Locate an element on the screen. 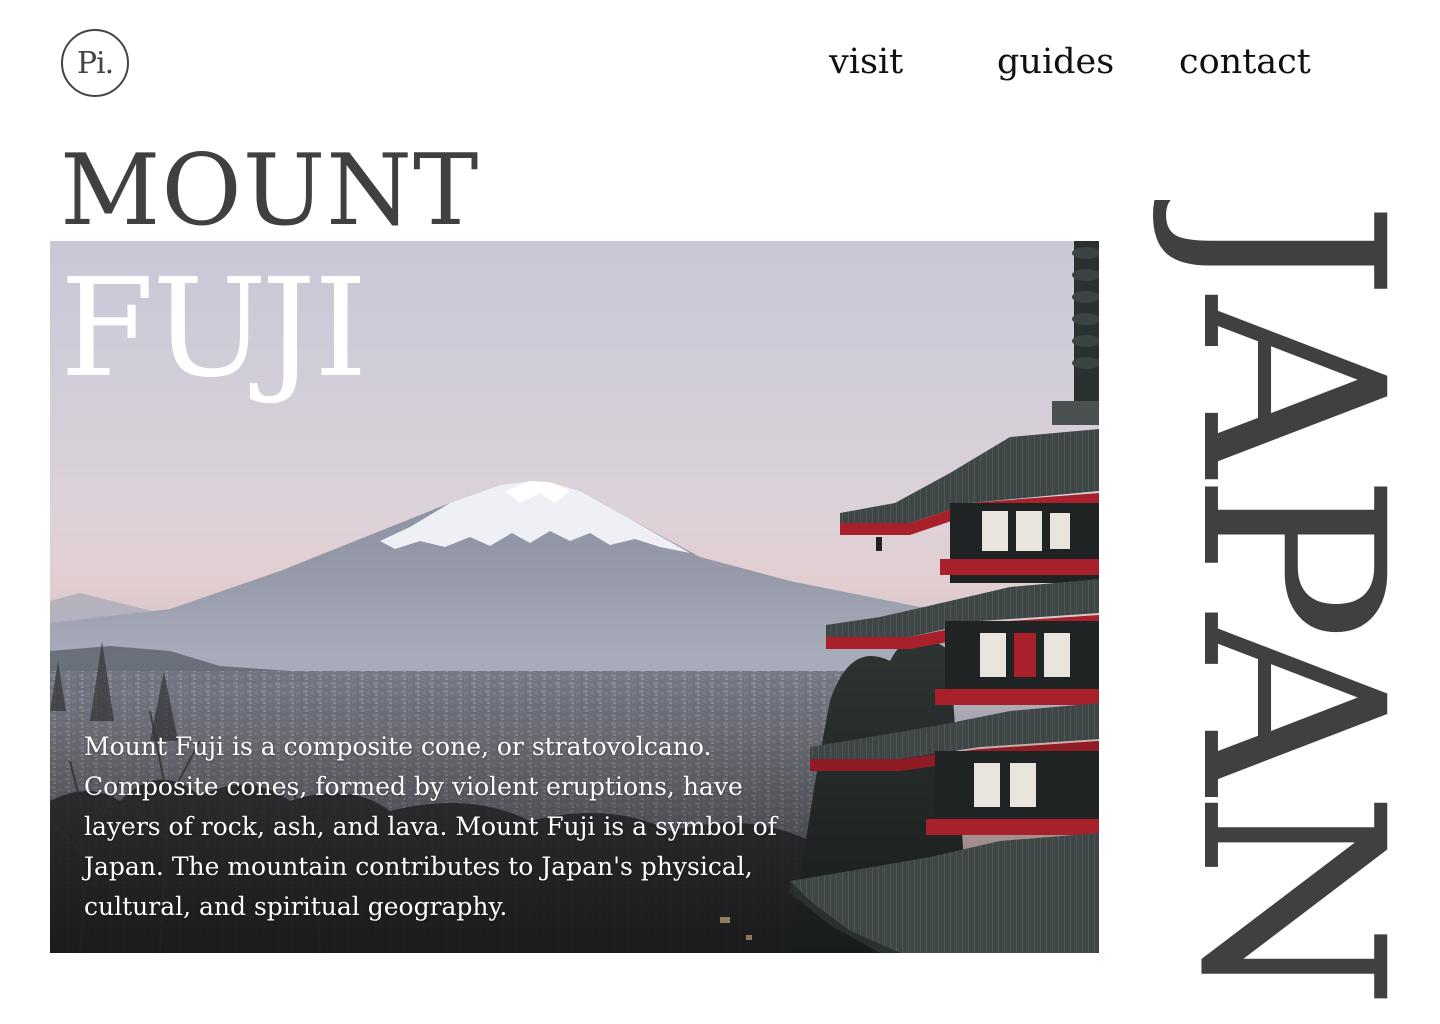 This screenshot has width=1440, height=1024. nav-link-contact: contact is located at coordinates (1245, 62).